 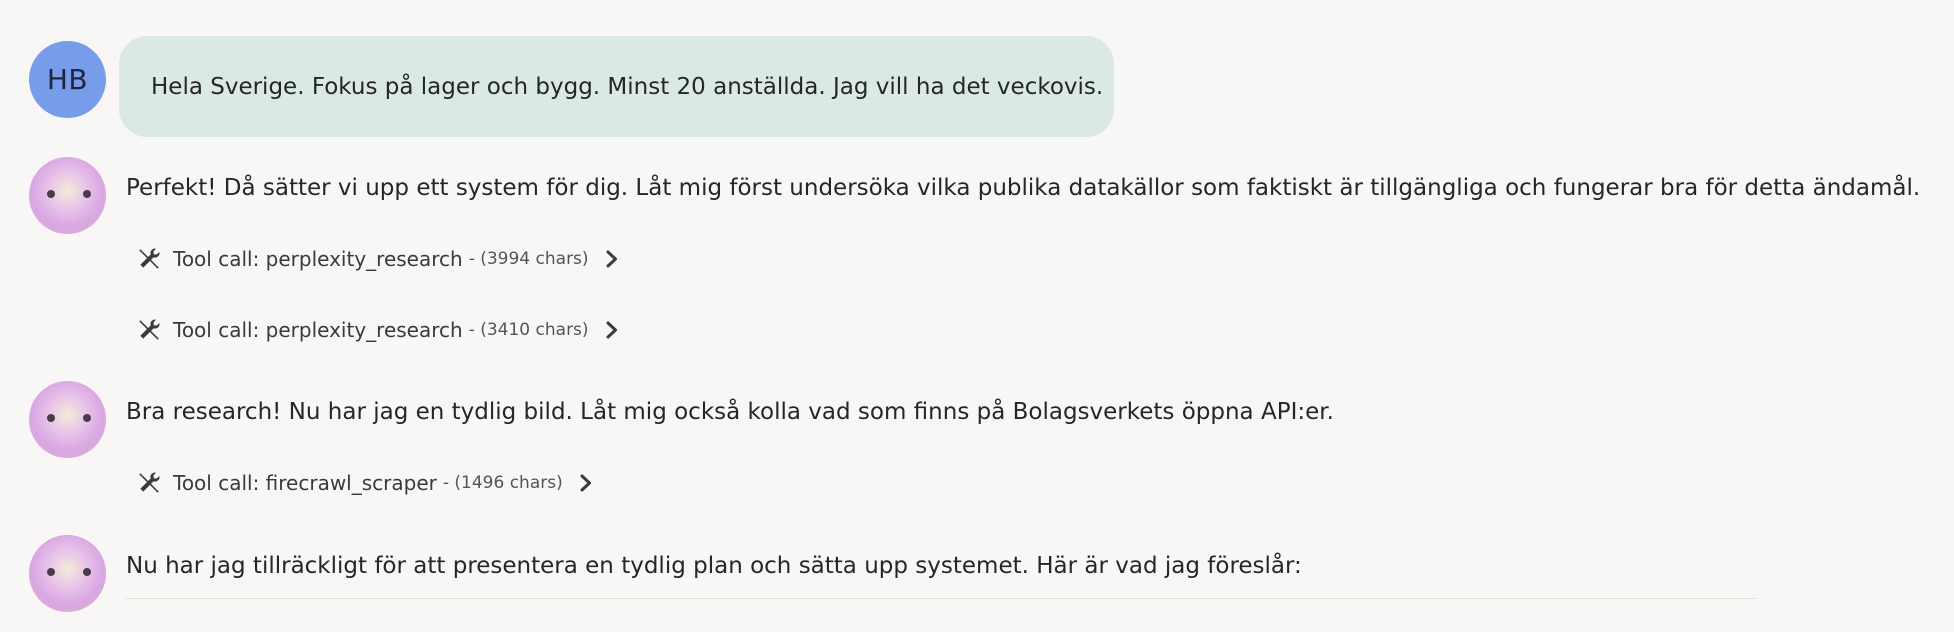 I want to click on tool-call-size: - (1496 chars), so click(x=502, y=483).